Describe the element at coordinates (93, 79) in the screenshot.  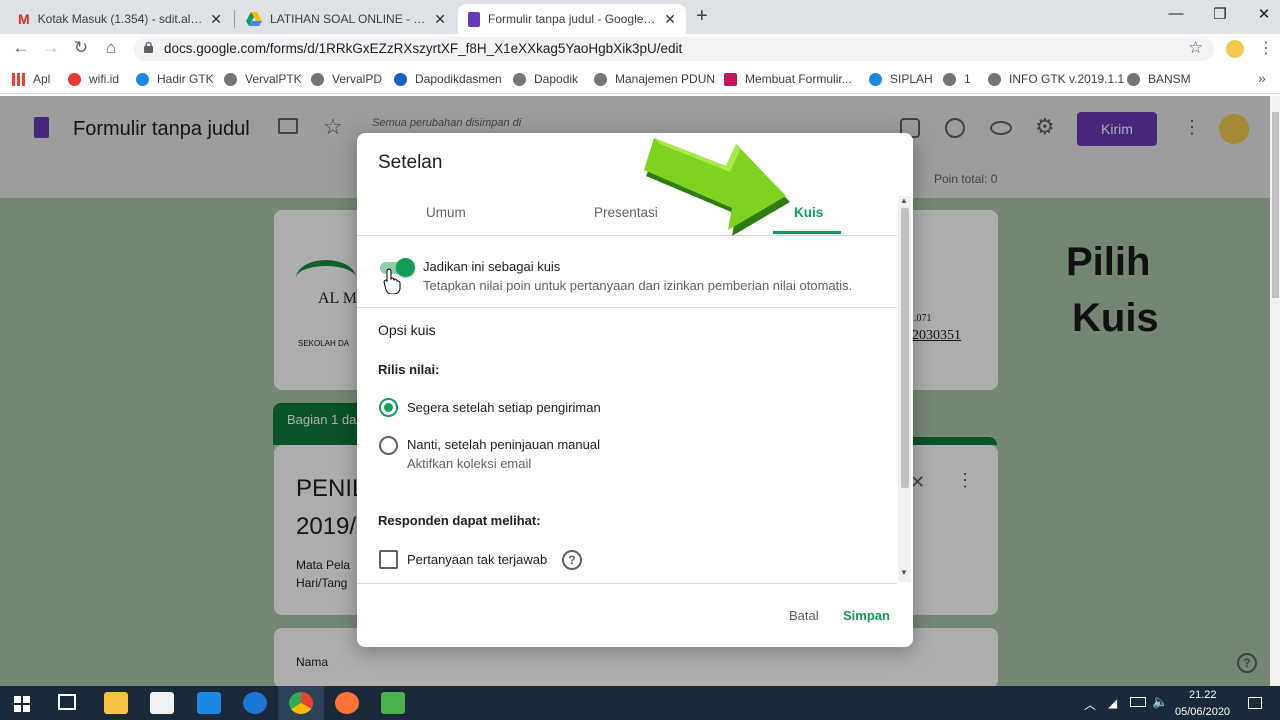
I see `bookmark-wifi: wifi.id` at that location.